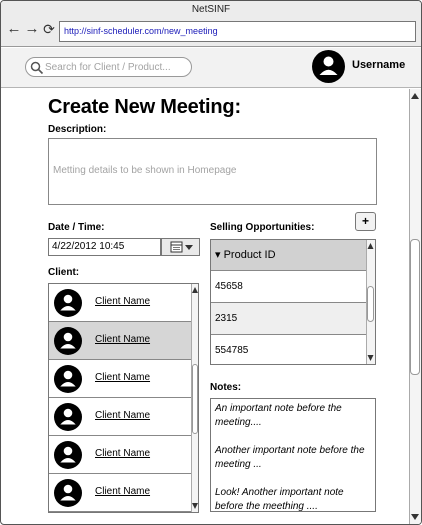 Image resolution: width=422 pixels, height=525 pixels. Describe the element at coordinates (237, 31) in the screenshot. I see `address-bar: http://sinf-scheduler.com/new_meeting` at that location.